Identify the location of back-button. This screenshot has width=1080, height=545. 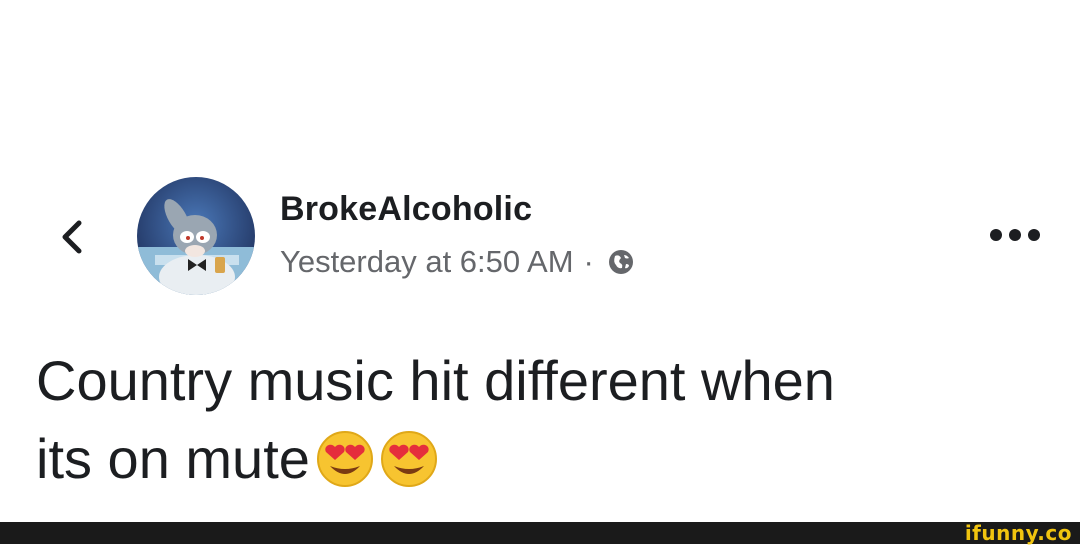
(72, 237).